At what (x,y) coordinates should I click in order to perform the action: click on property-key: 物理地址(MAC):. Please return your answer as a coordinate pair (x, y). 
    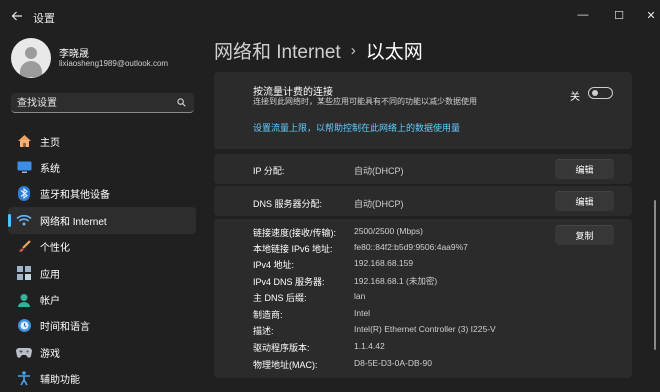
    Looking at the image, I should click on (285, 365).